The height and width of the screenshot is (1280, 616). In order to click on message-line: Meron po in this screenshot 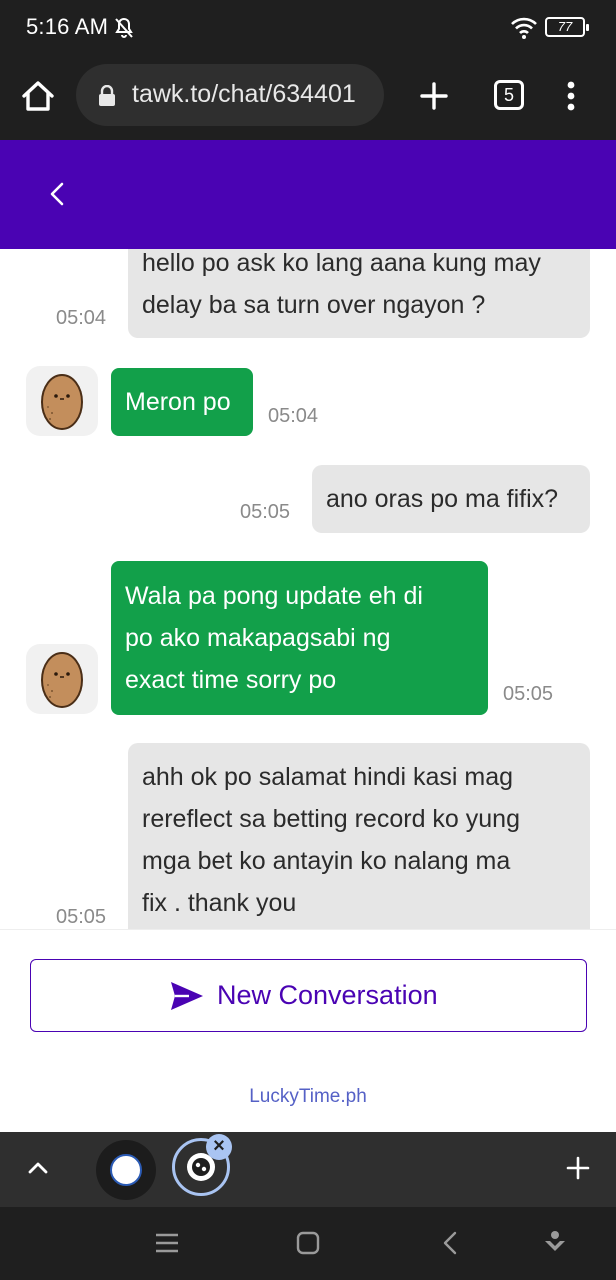, I will do `click(178, 402)`.